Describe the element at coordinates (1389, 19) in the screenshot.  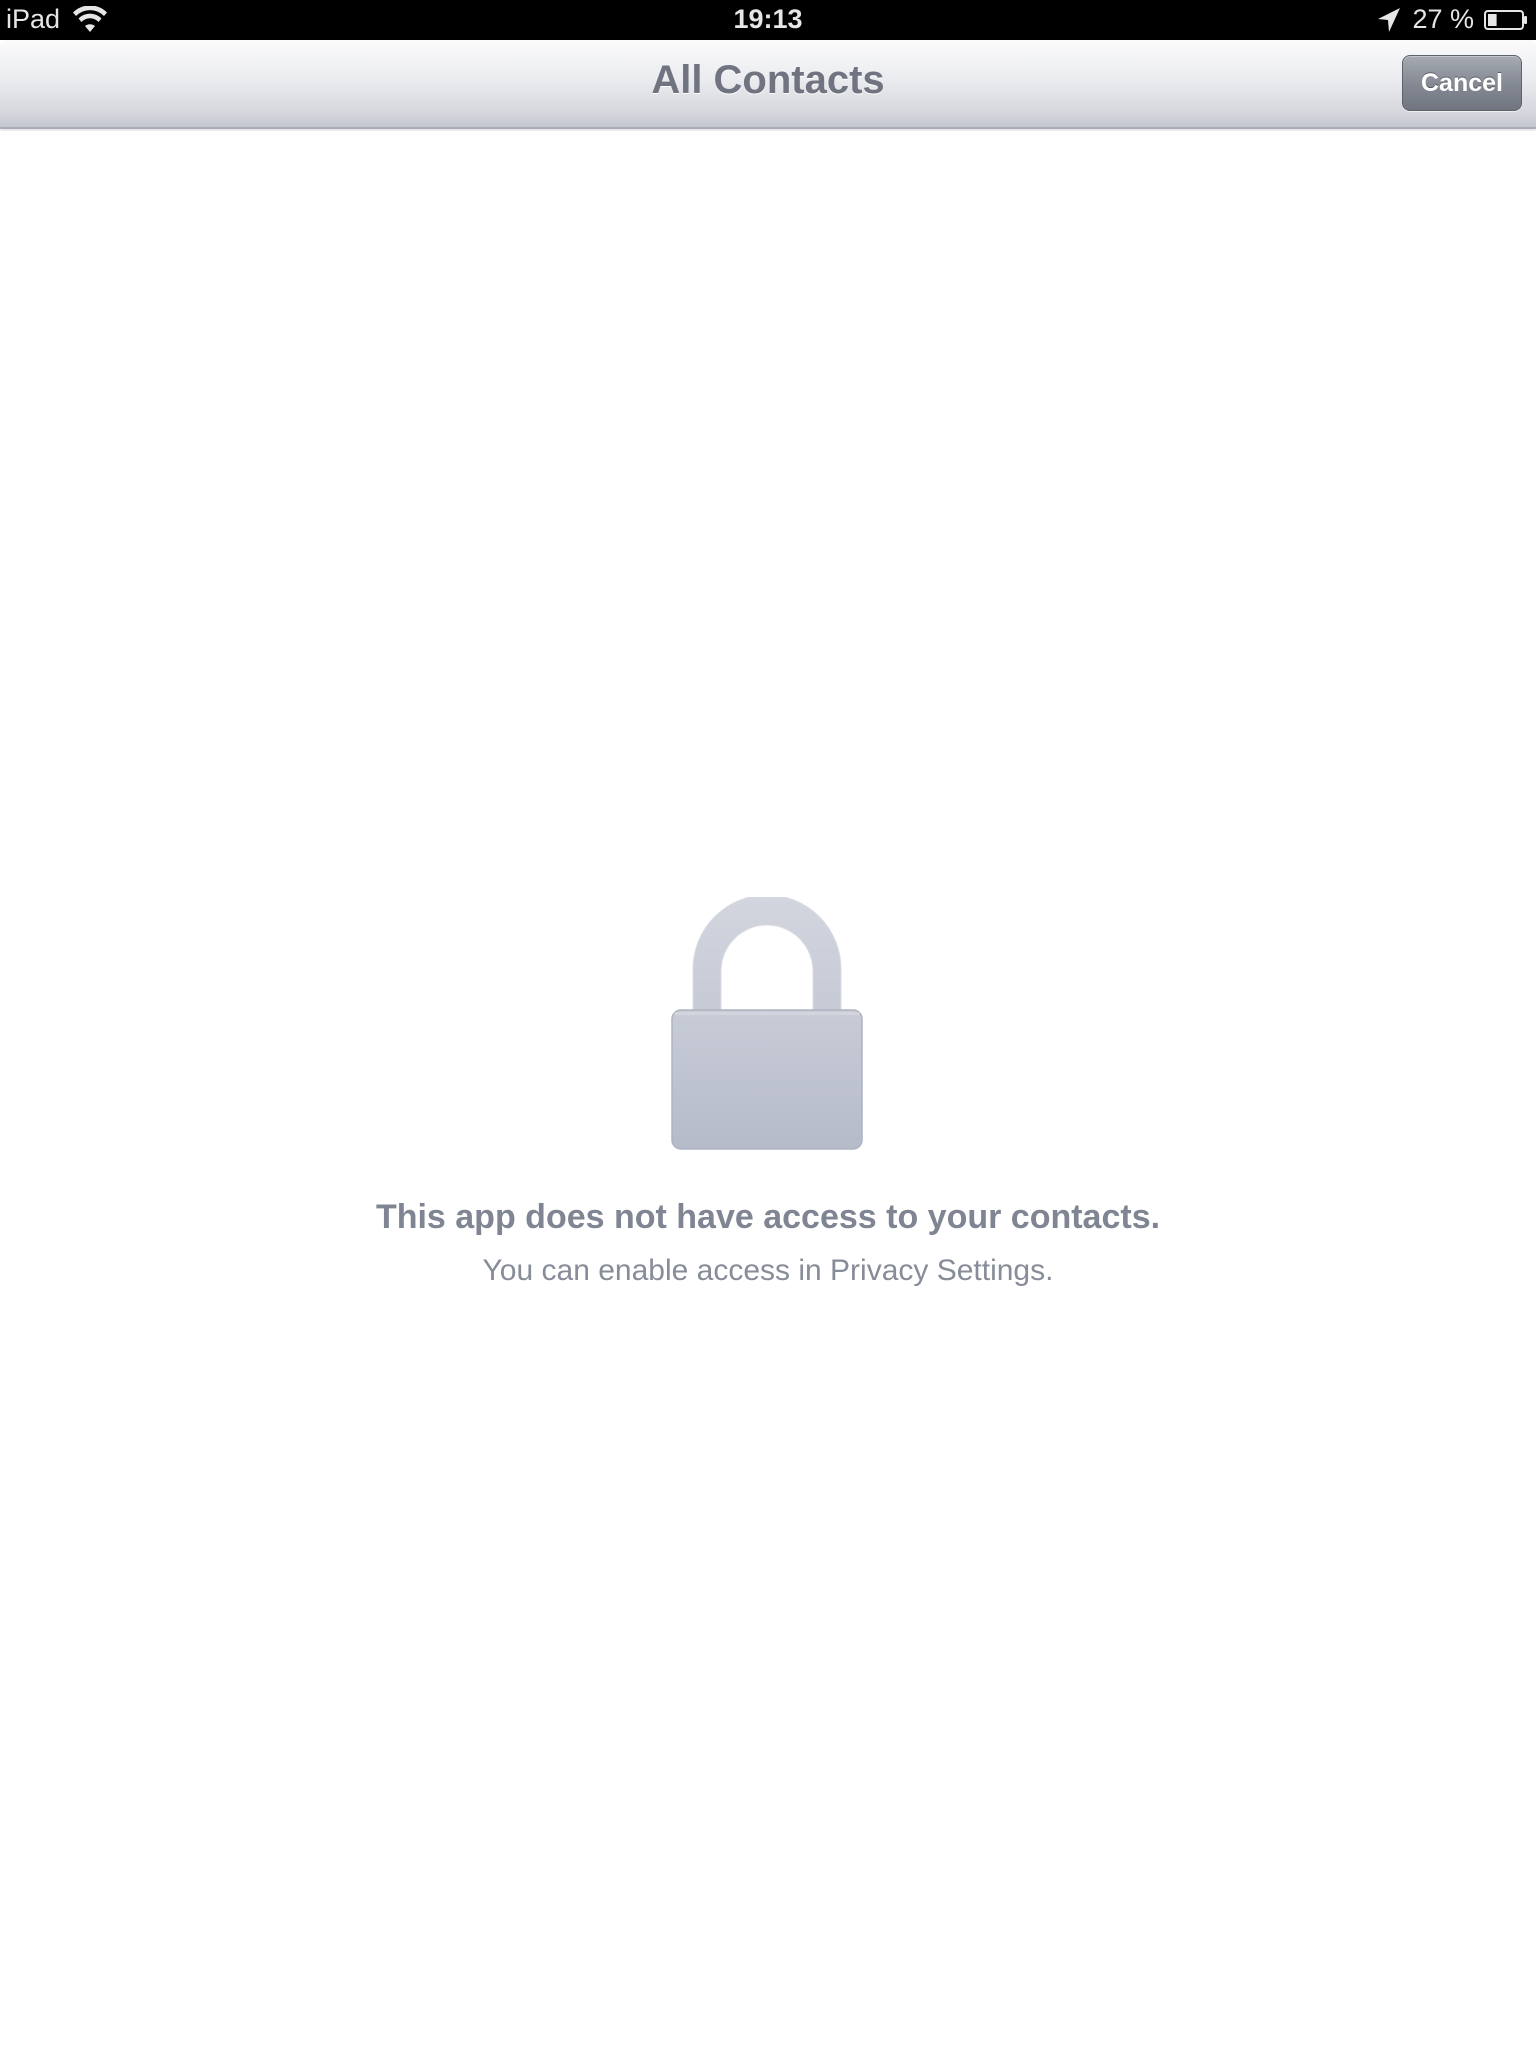
I see `location-arrow-icon` at that location.